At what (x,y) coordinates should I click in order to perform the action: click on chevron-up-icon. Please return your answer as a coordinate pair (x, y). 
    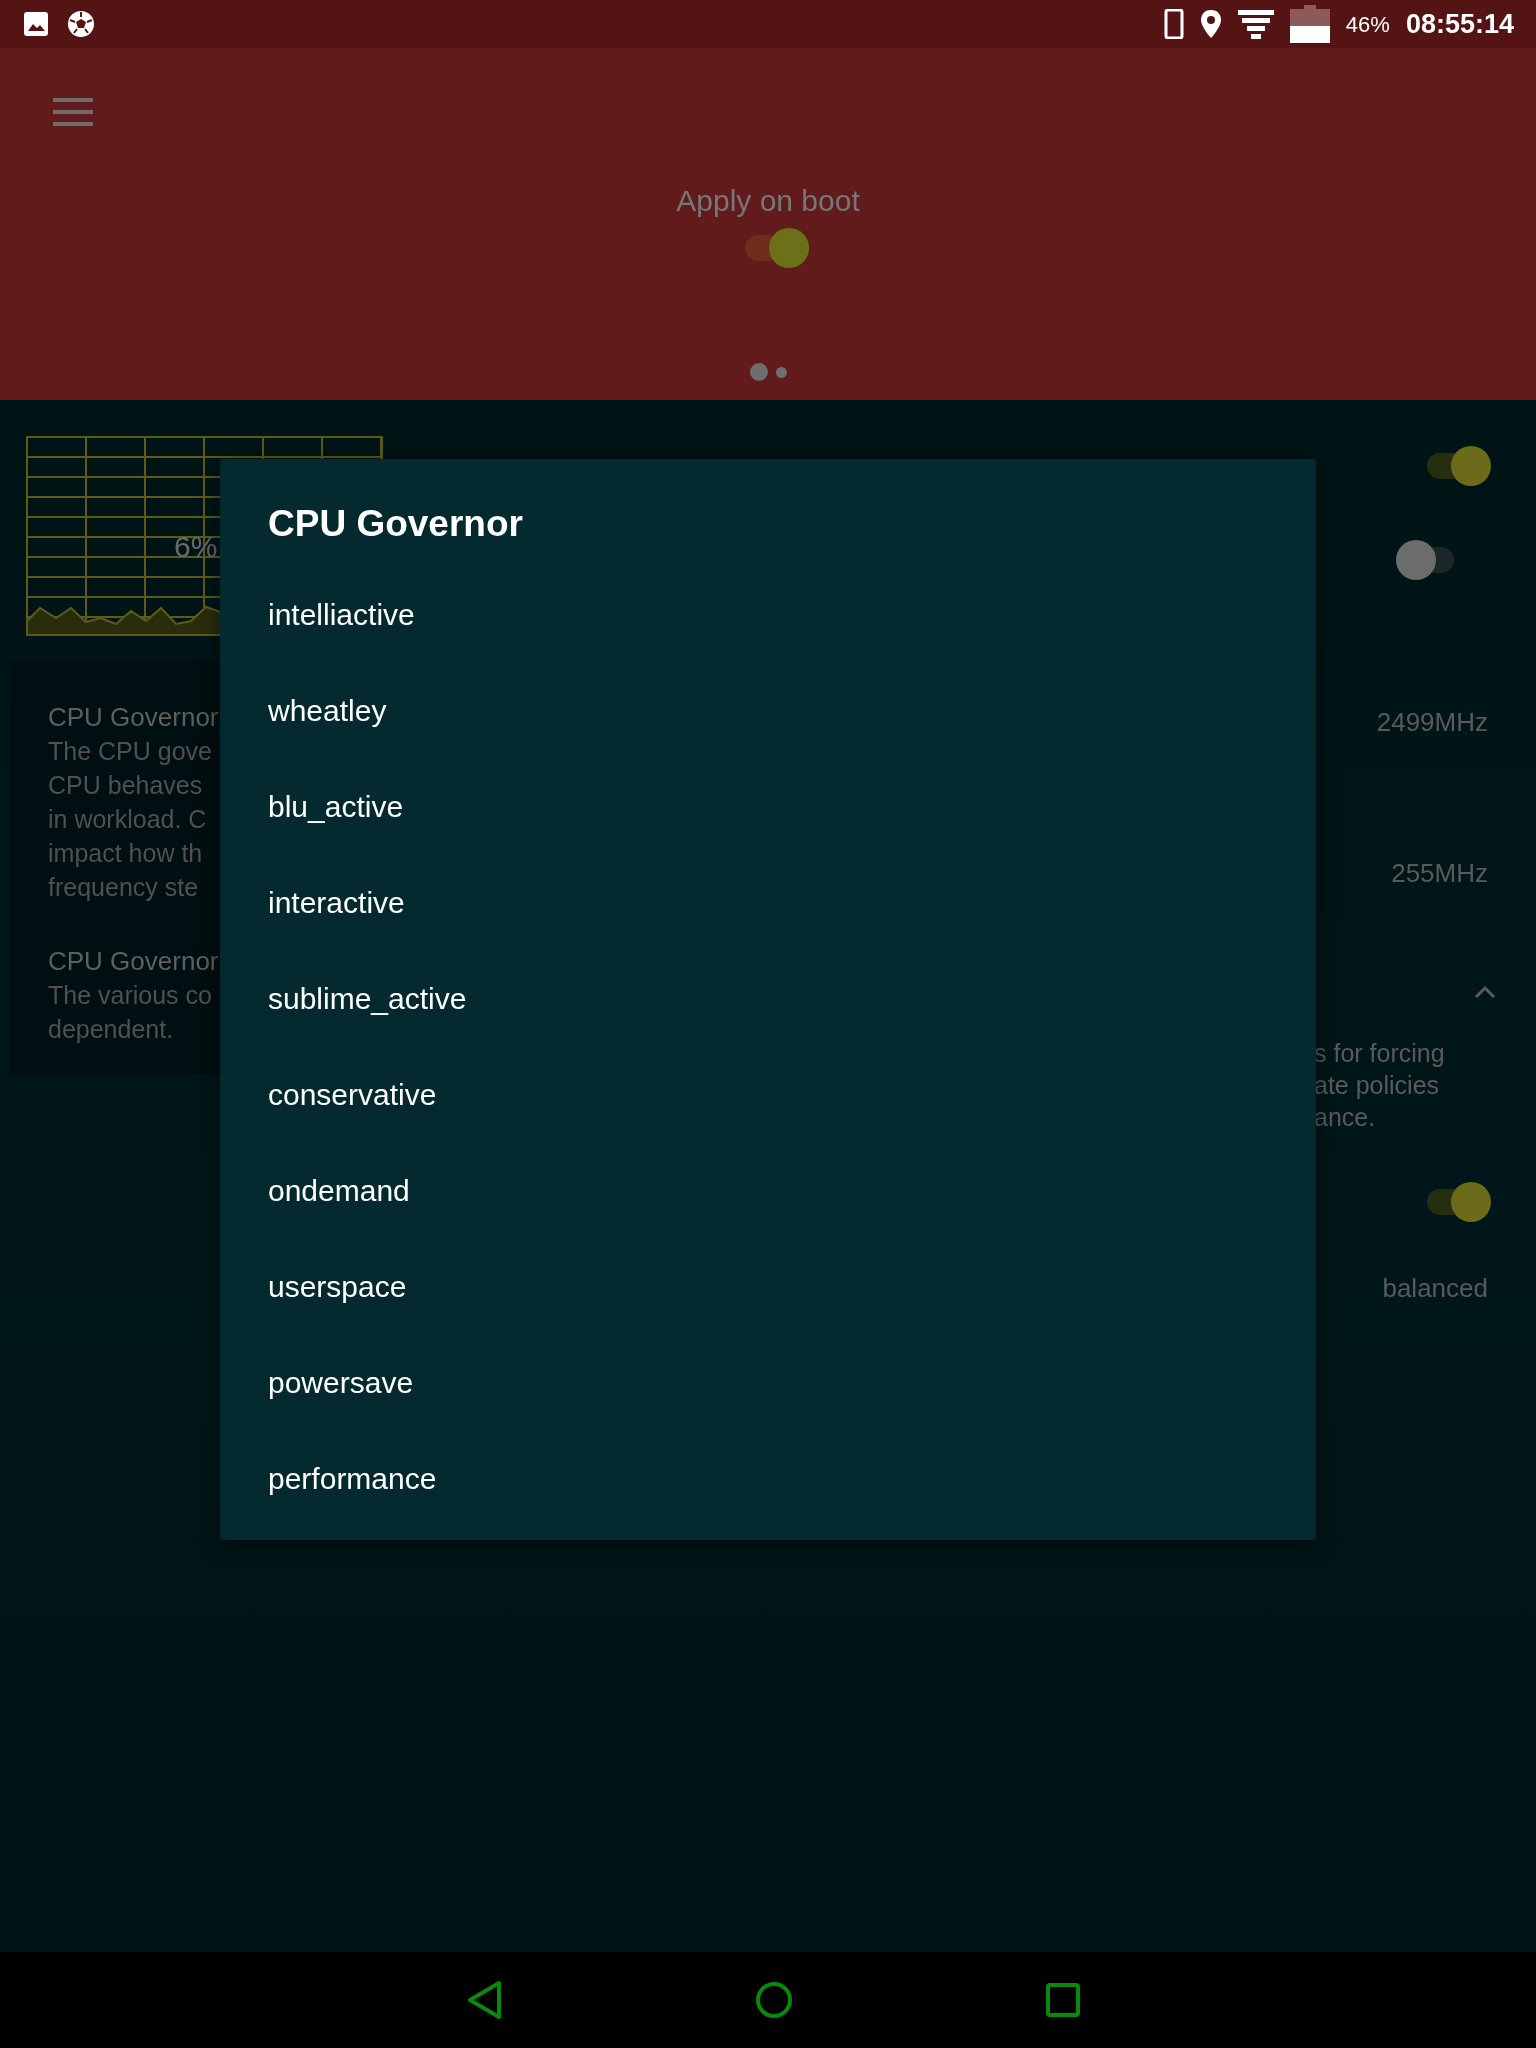
    Looking at the image, I should click on (1485, 992).